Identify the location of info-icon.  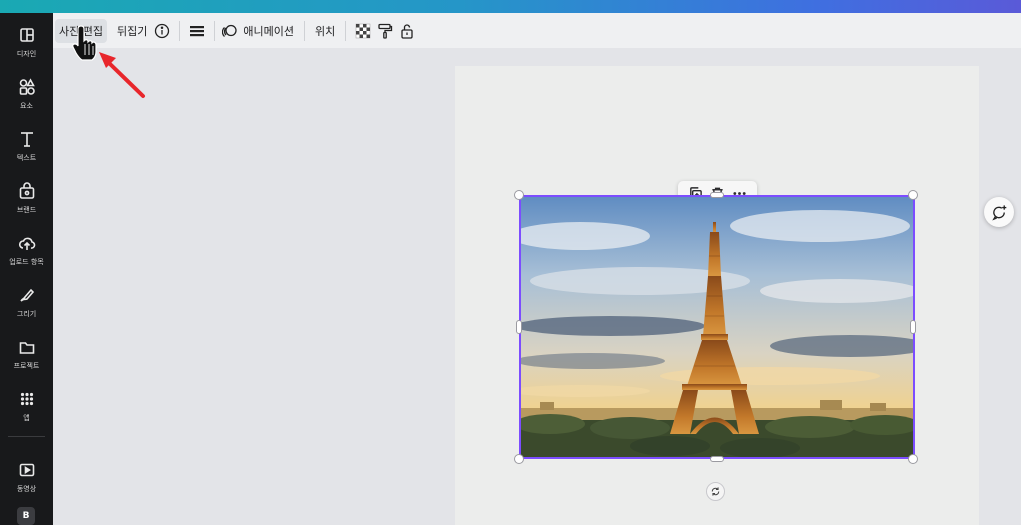
(162, 30).